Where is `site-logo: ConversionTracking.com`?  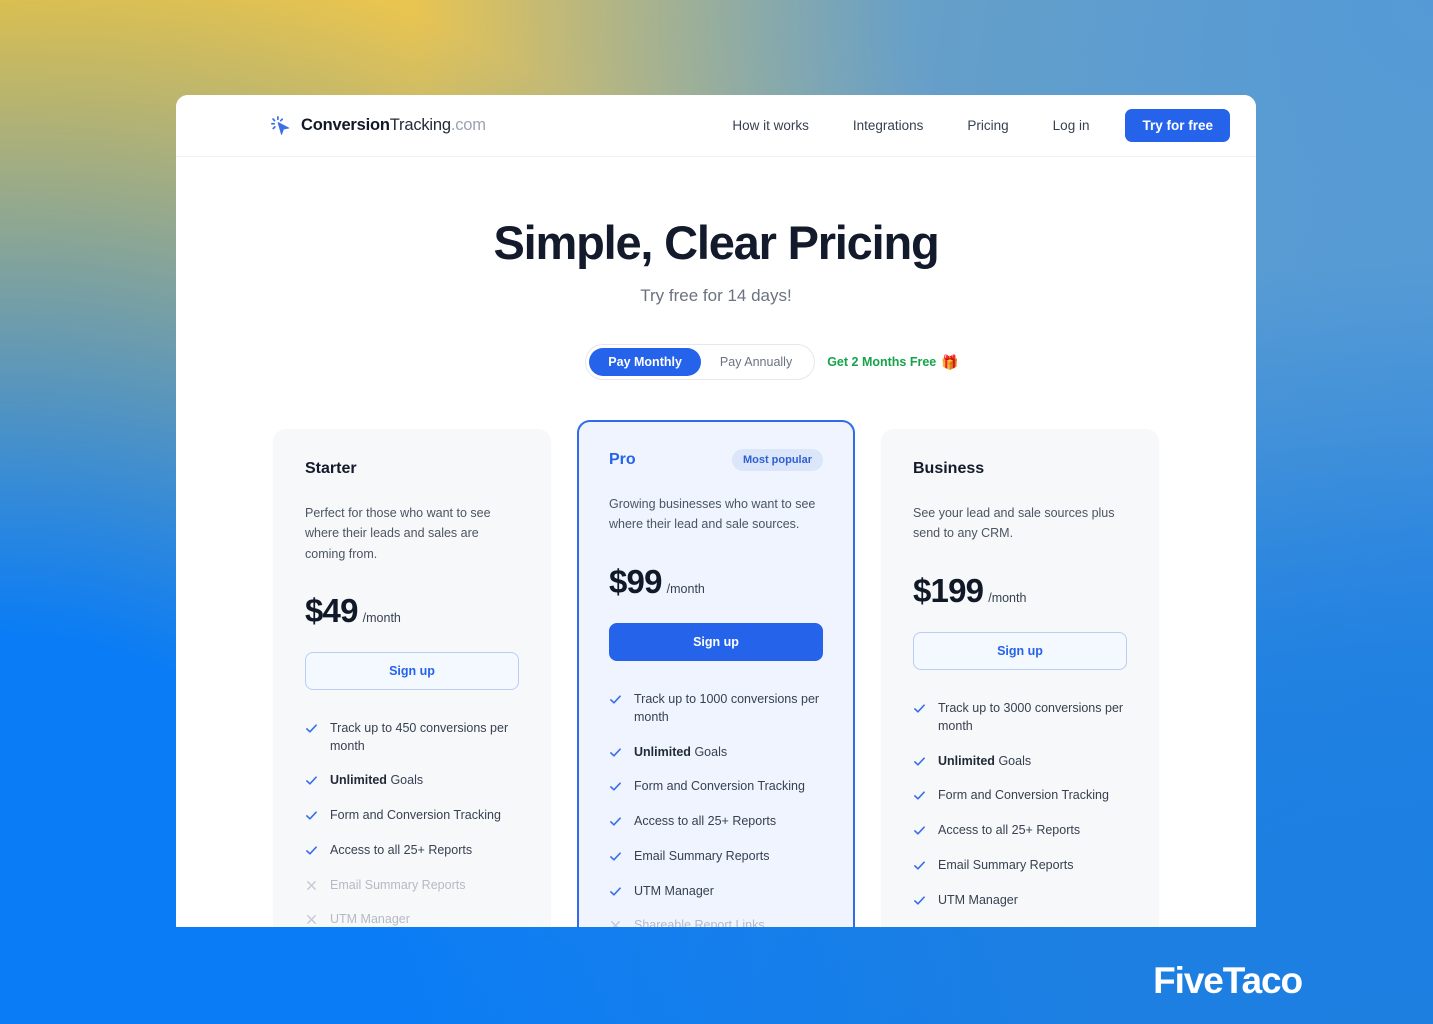 site-logo: ConversionTracking.com is located at coordinates (378, 126).